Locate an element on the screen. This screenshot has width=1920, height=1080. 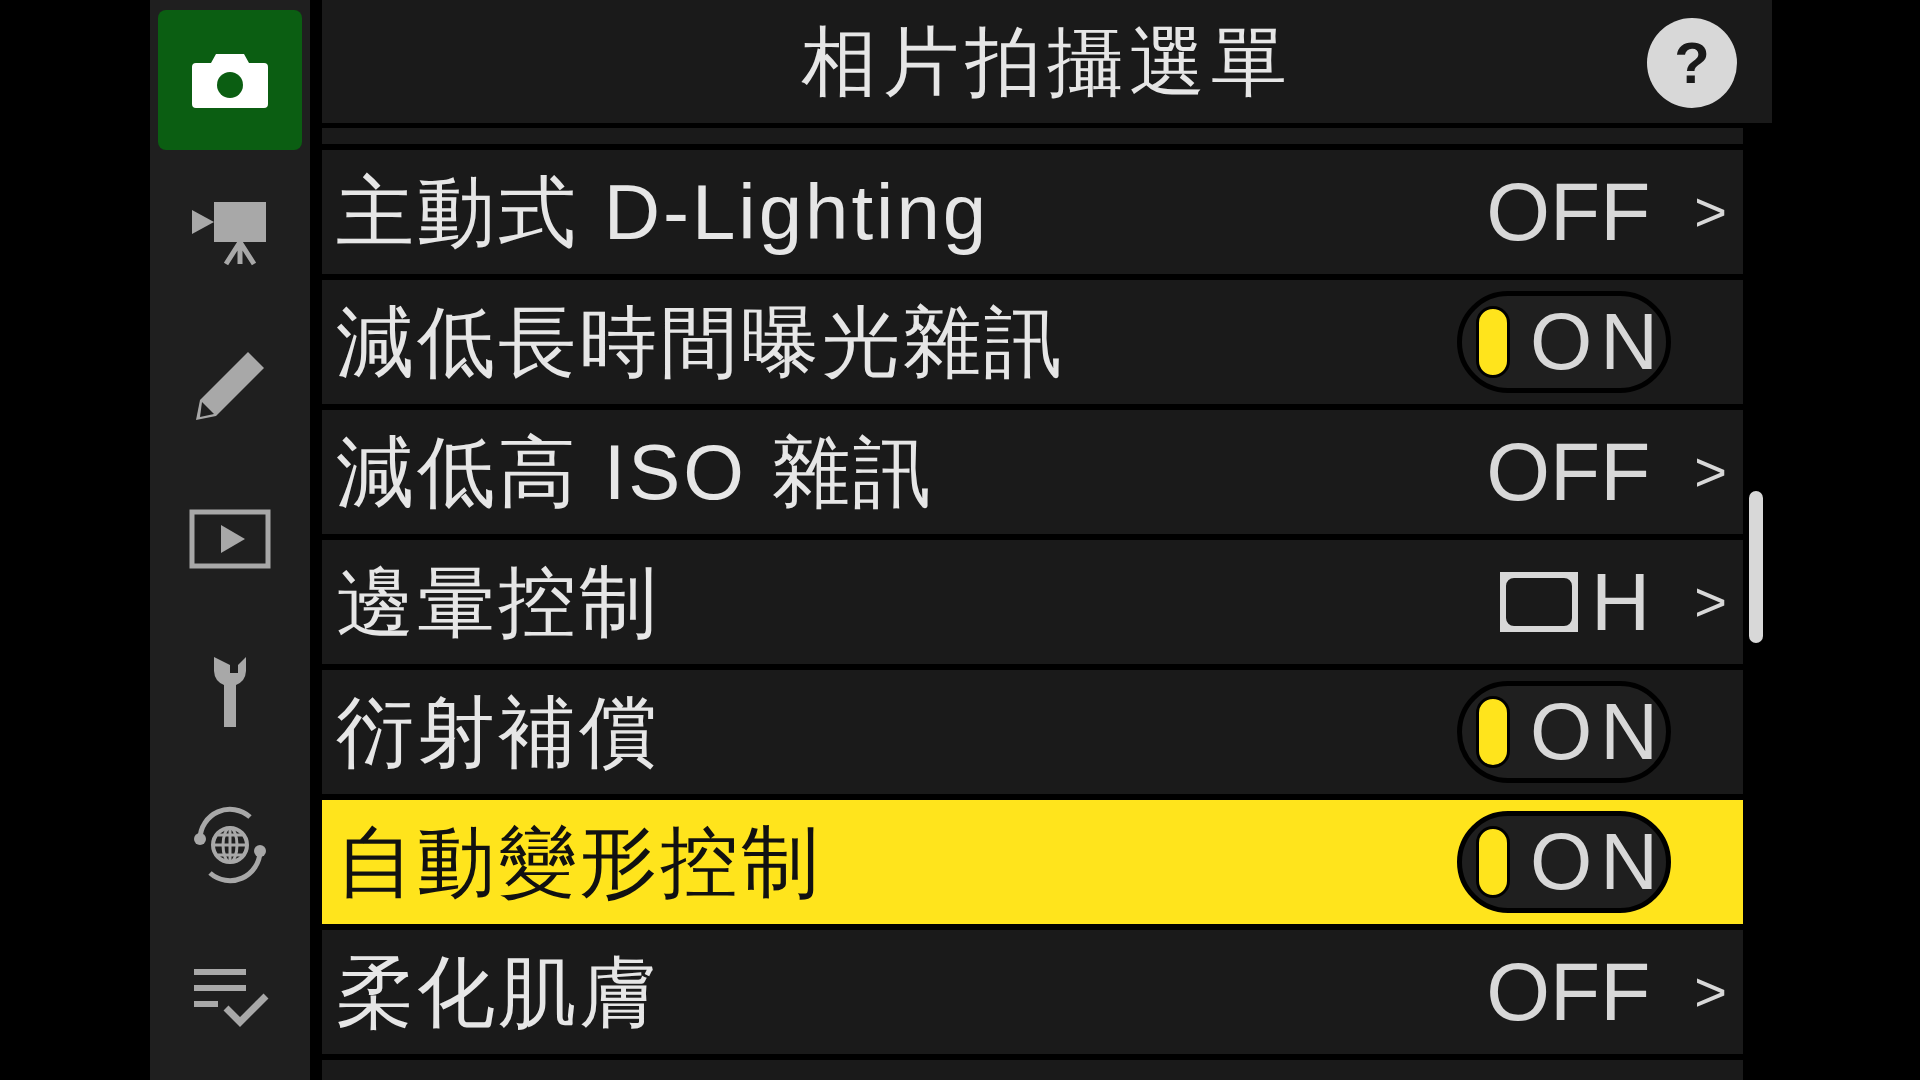
menu-label: 衍射補償 is located at coordinates (498, 732).